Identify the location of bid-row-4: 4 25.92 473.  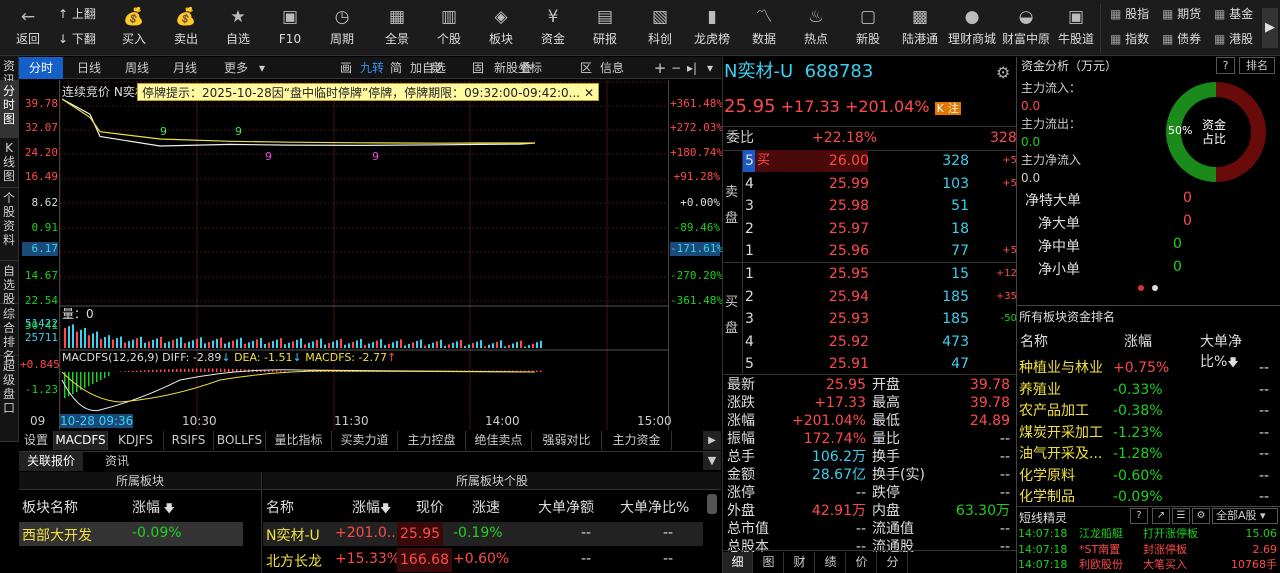
(879, 342).